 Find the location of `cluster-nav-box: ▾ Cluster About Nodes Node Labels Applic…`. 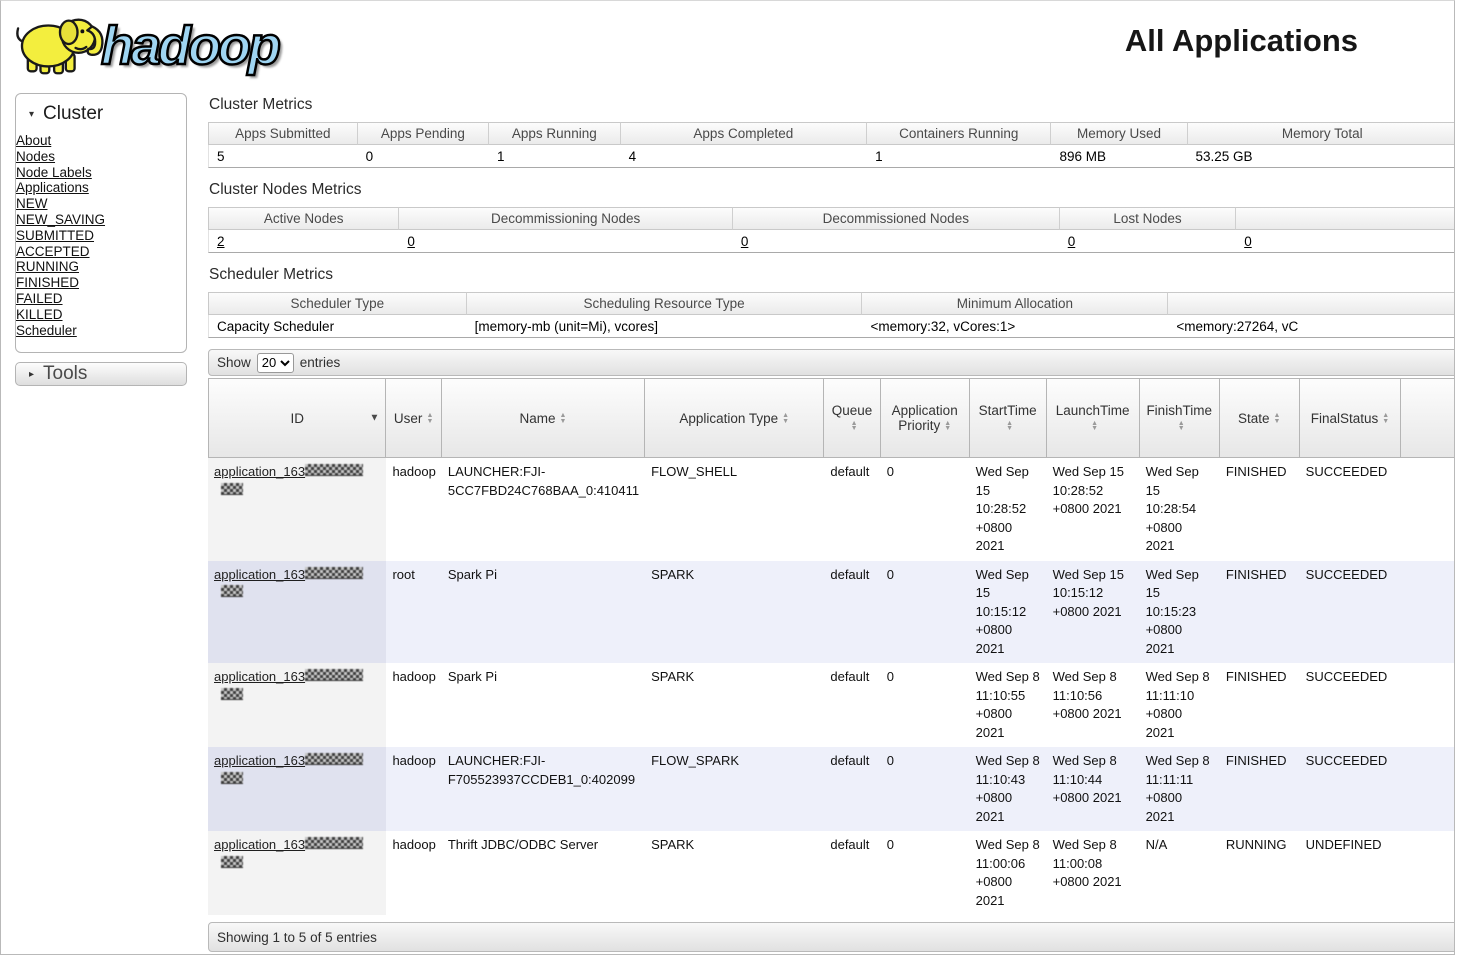

cluster-nav-box: ▾ Cluster About Nodes Node Labels Applic… is located at coordinates (101, 223).